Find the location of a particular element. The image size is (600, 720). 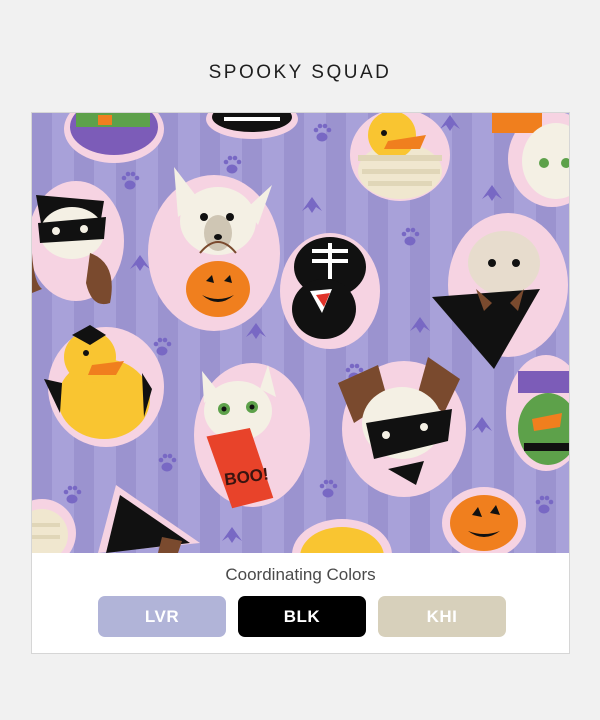

swatch-khi: KHI is located at coordinates (442, 616).